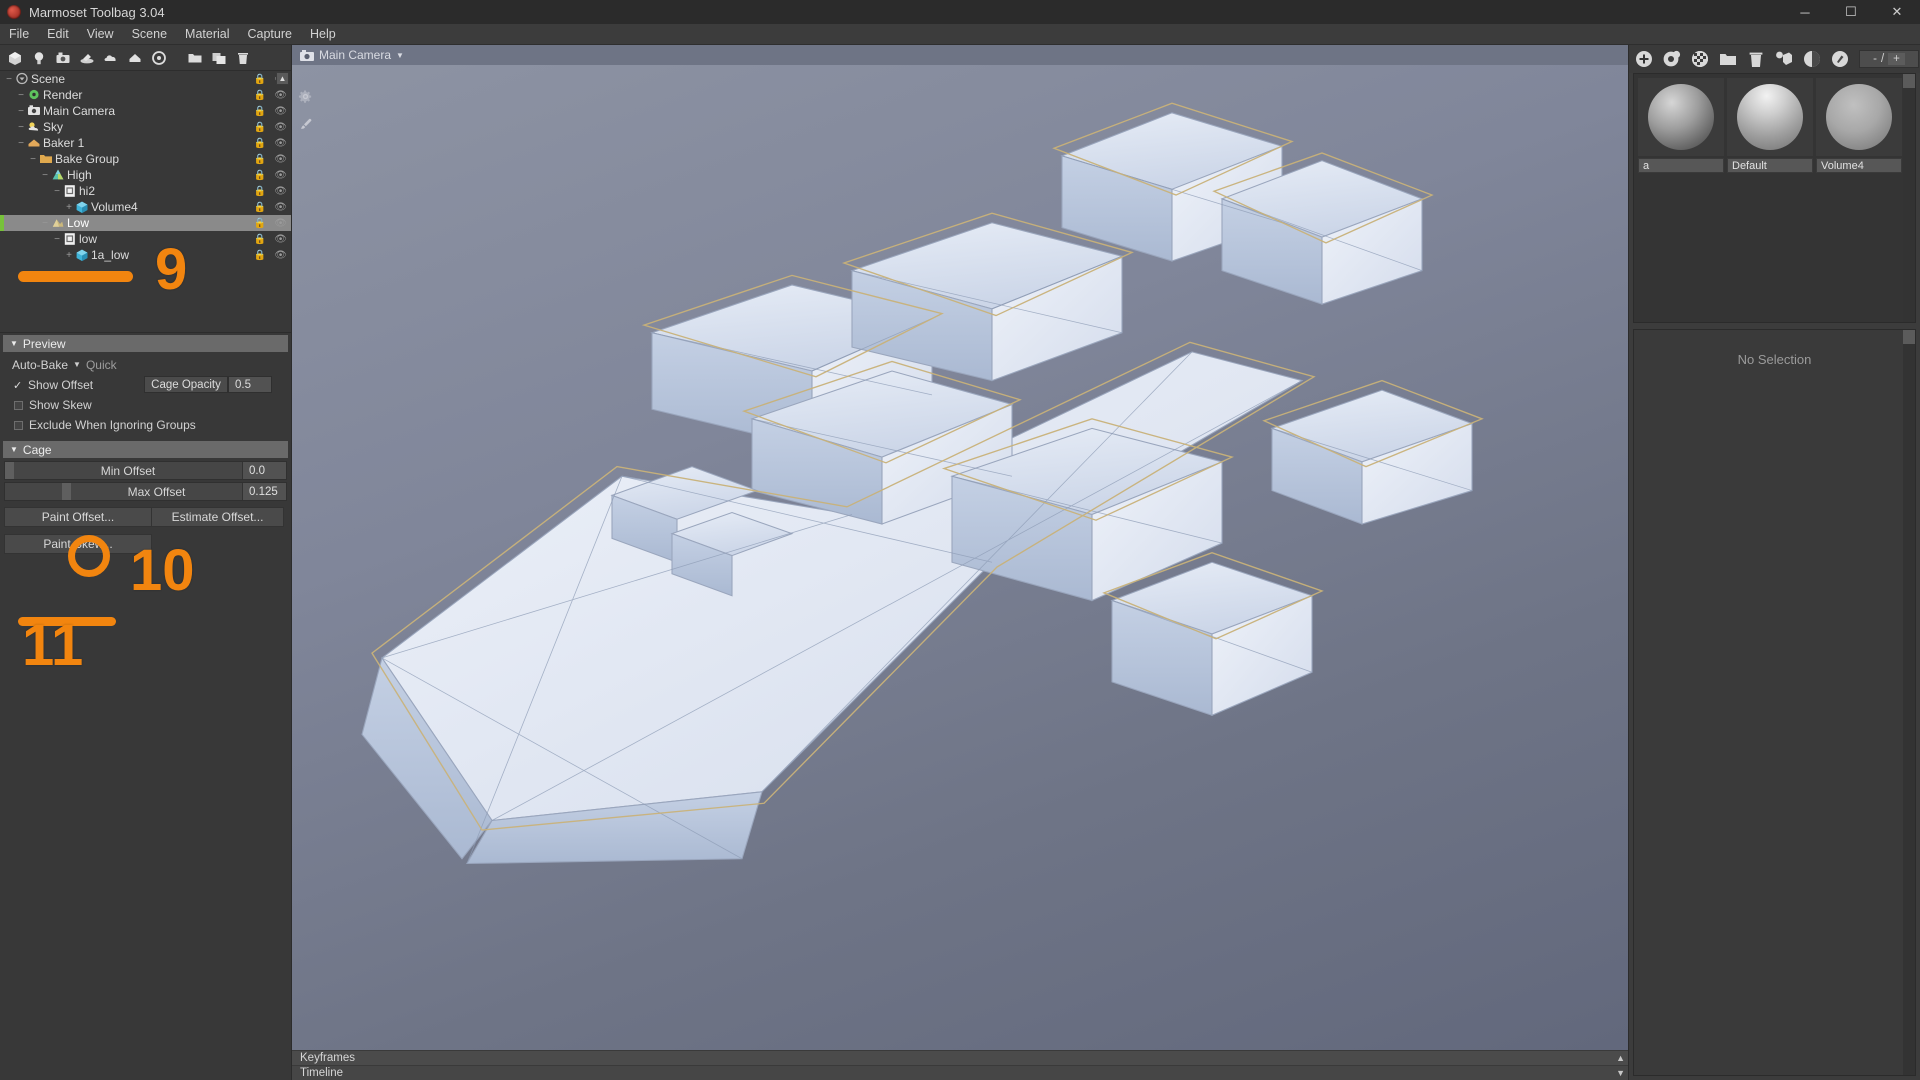 This screenshot has width=1920, height=1080. Describe the element at coordinates (1672, 59) in the screenshot. I see `duplicate-material-icon` at that location.